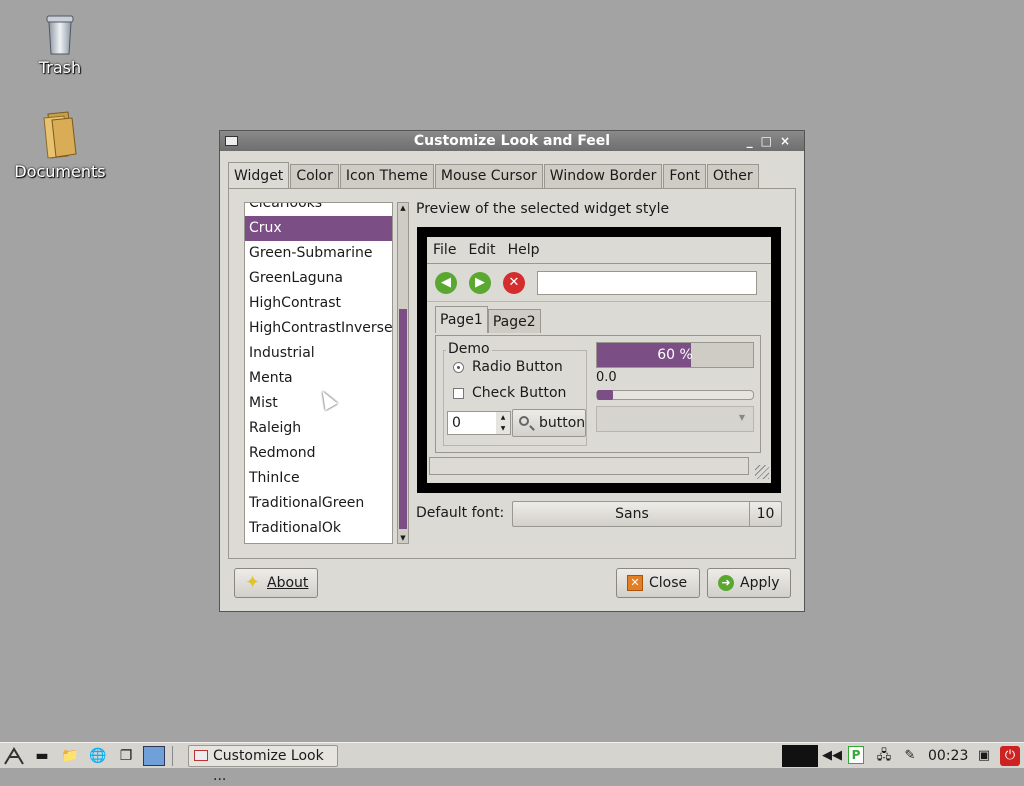 Image resolution: width=1024 pixels, height=786 pixels. Describe the element at coordinates (741, 417) in the screenshot. I see `chevron-down-icon: ▼` at that location.